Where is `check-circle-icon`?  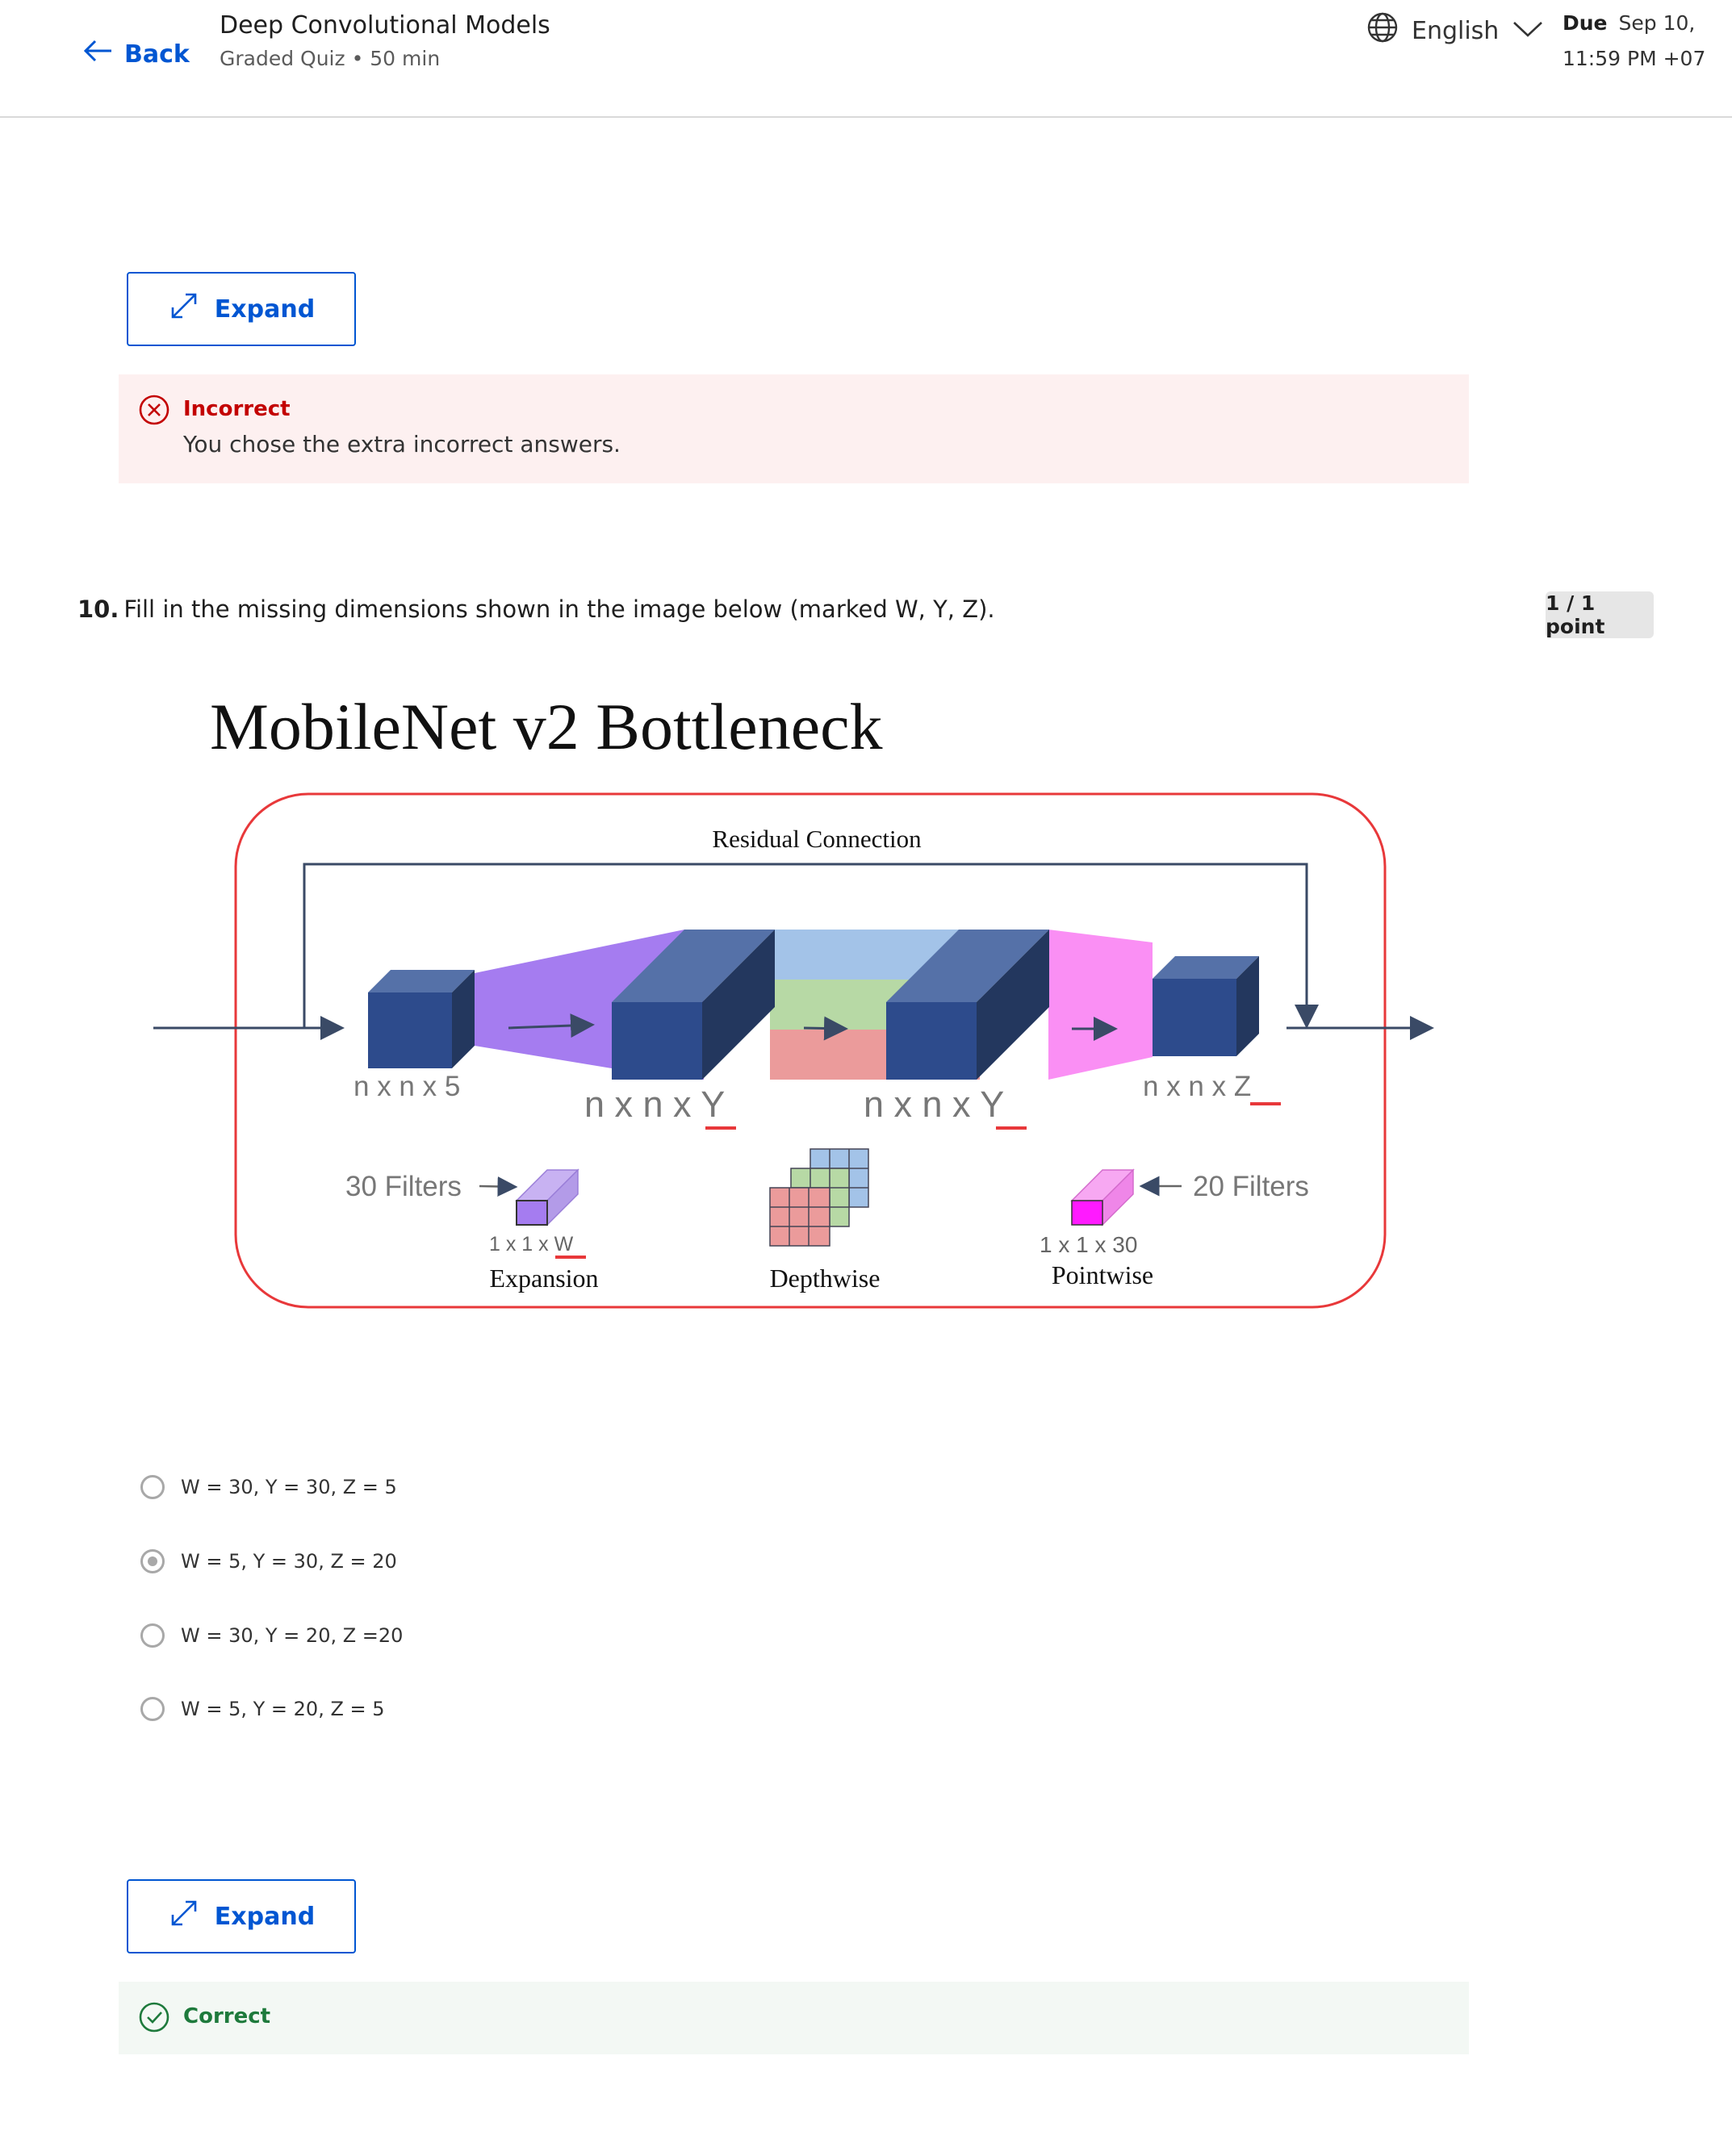
check-circle-icon is located at coordinates (154, 2019).